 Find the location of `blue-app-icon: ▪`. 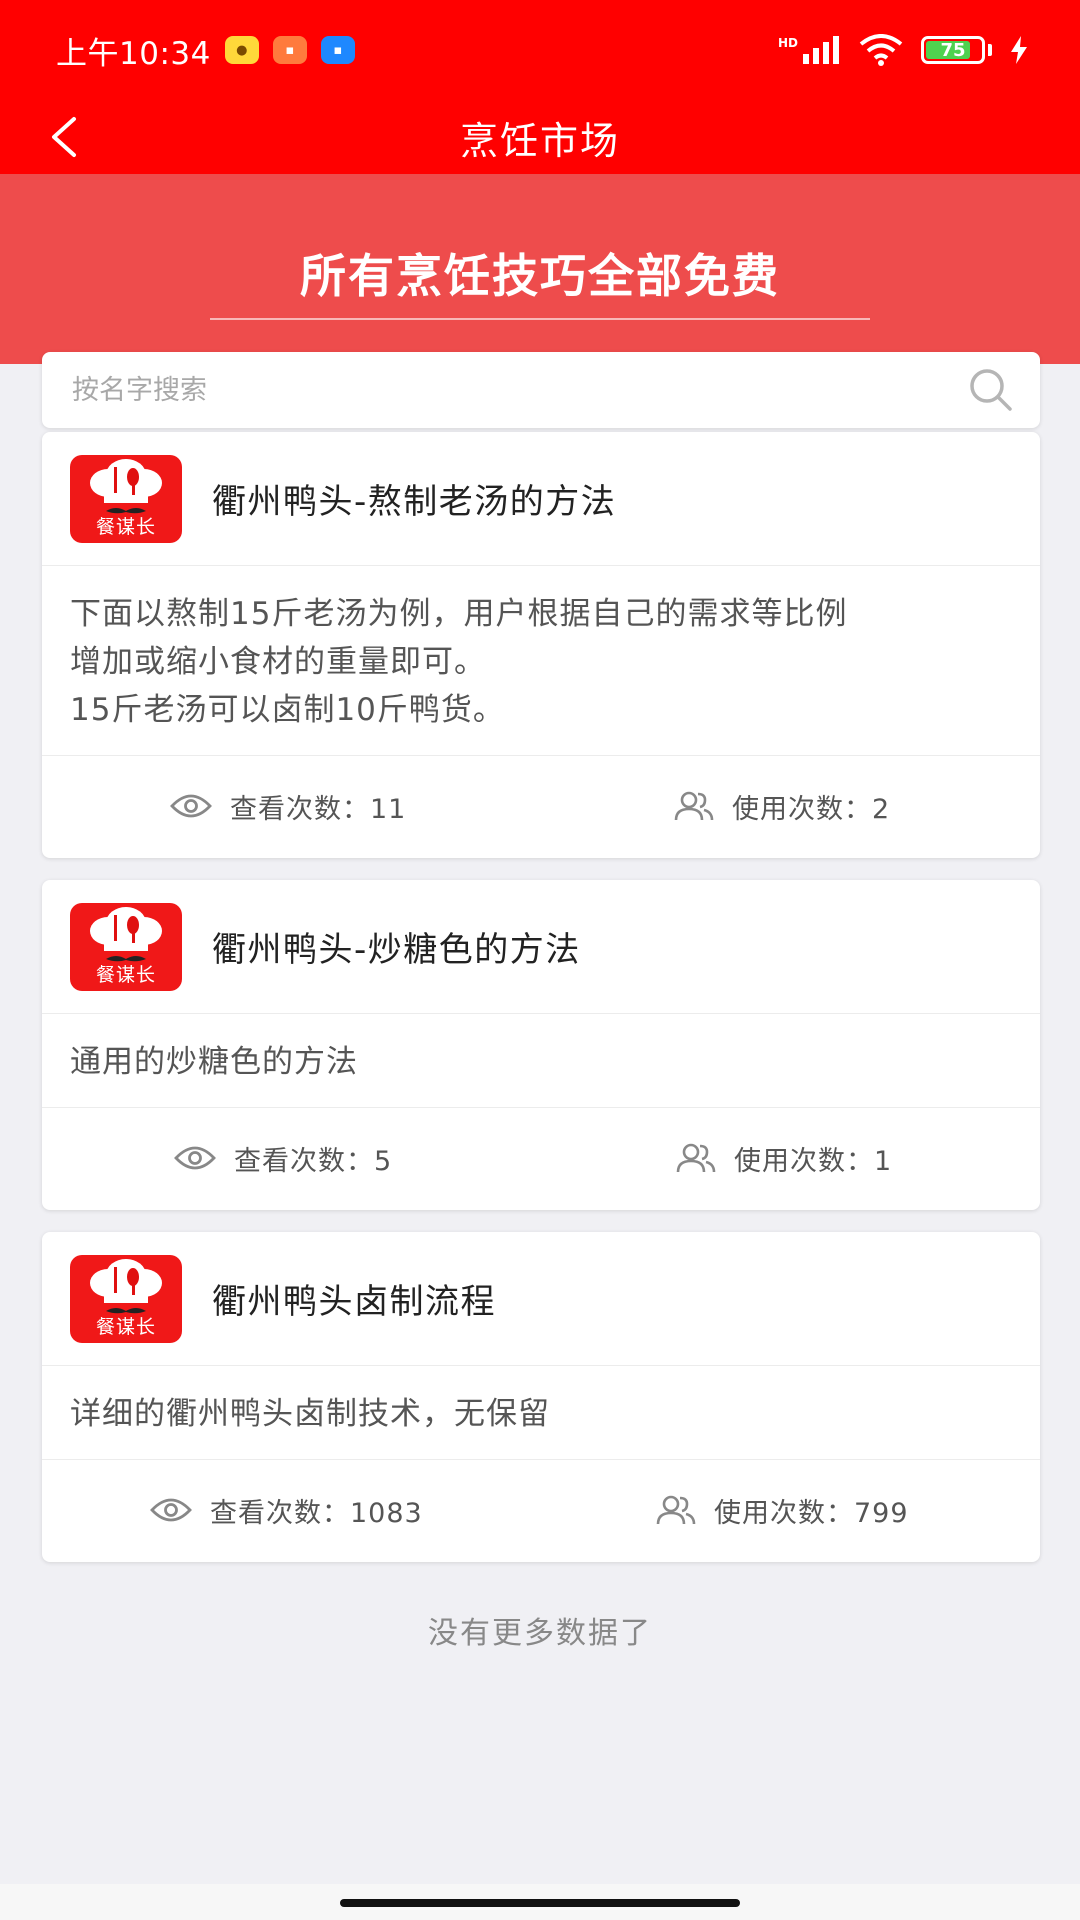

blue-app-icon: ▪ is located at coordinates (337, 50).